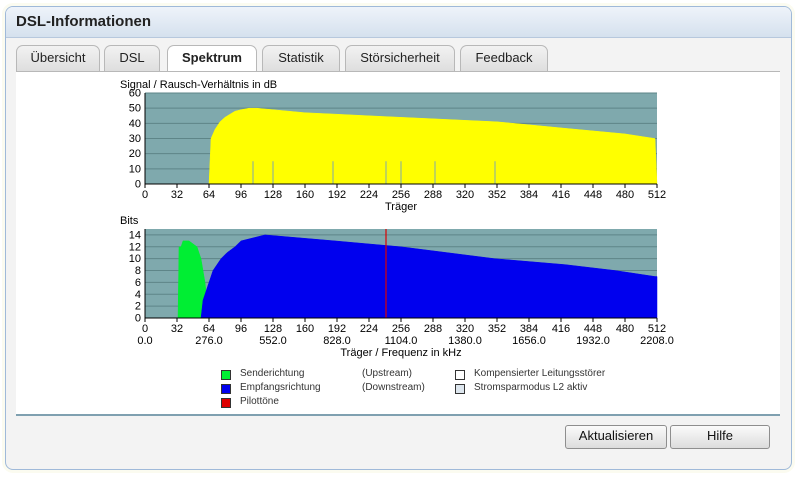  I want to click on y-tick-label: 2, so click(138, 307).